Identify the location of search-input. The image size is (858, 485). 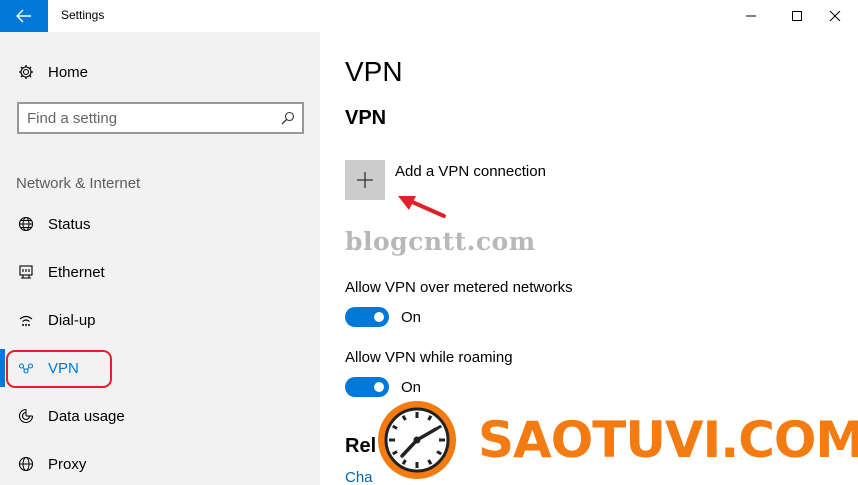
(147, 118).